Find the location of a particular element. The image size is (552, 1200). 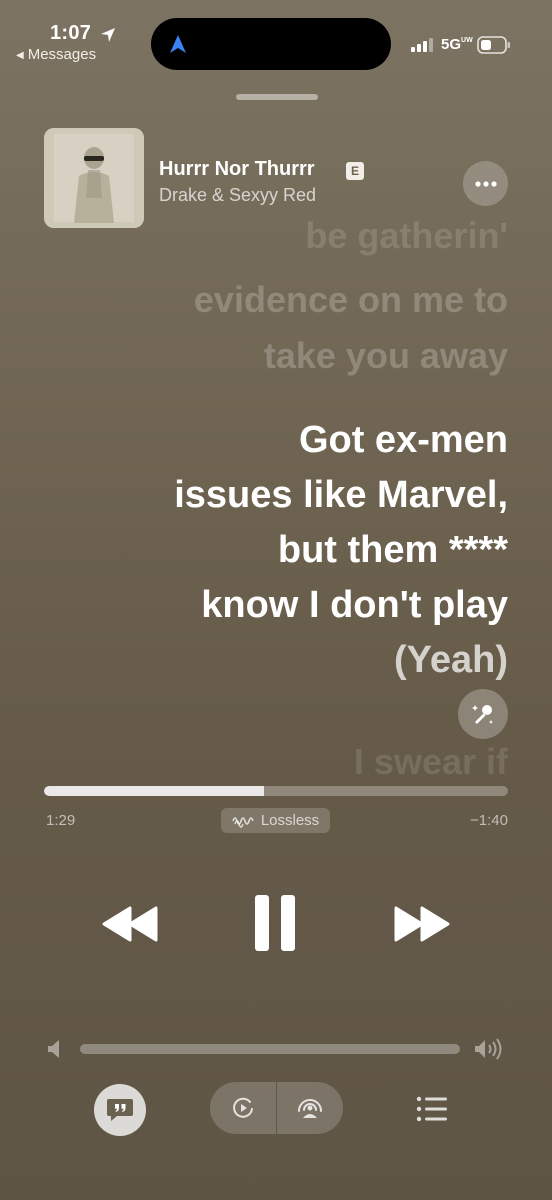

network-suffix: UW is located at coordinates (467, 40).